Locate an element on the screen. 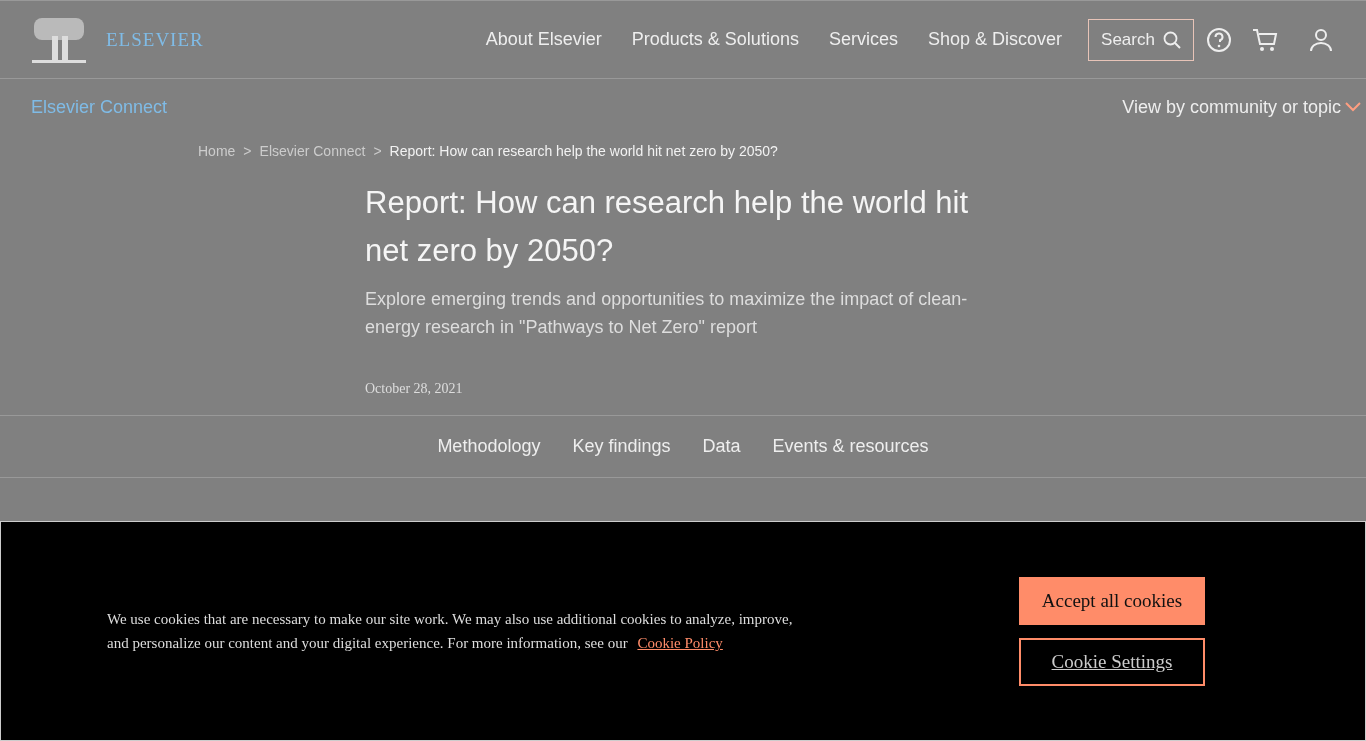  cart-icon is located at coordinates (1265, 39).